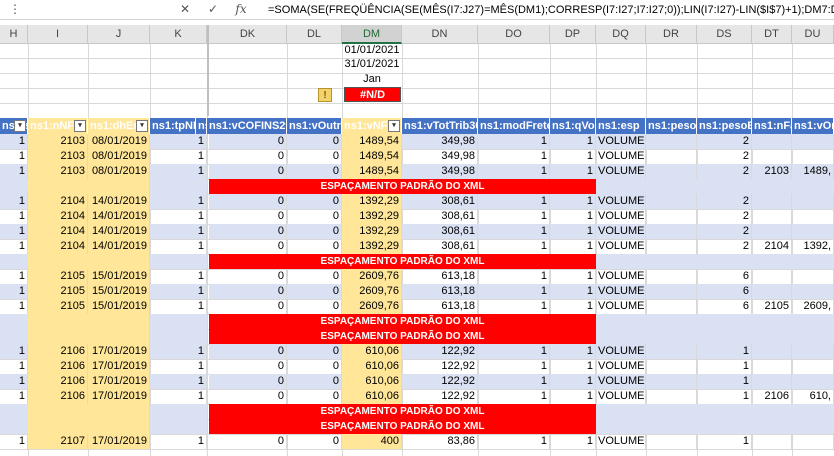 The width and height of the screenshot is (834, 456). Describe the element at coordinates (119, 231) in the screenshot. I see `cell-j: 14/01/2019` at that location.